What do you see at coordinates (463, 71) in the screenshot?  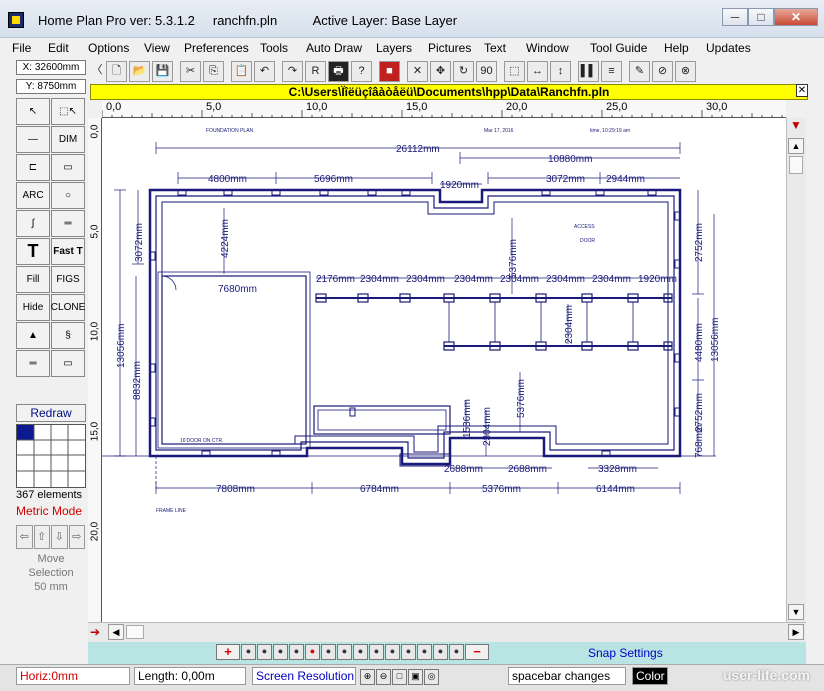 I see `rotate-icon: ↻` at bounding box center [463, 71].